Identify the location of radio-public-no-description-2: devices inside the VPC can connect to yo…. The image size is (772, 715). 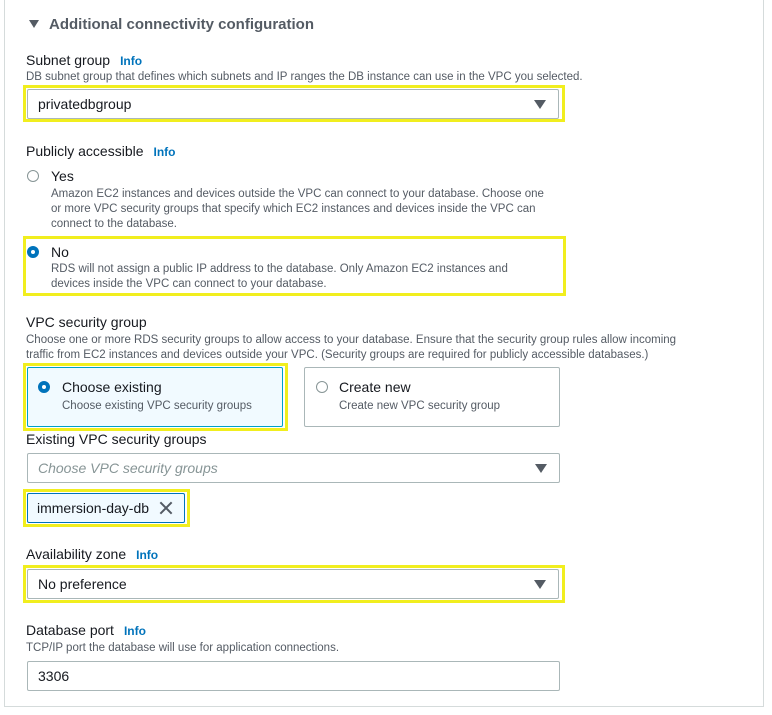
(189, 284).